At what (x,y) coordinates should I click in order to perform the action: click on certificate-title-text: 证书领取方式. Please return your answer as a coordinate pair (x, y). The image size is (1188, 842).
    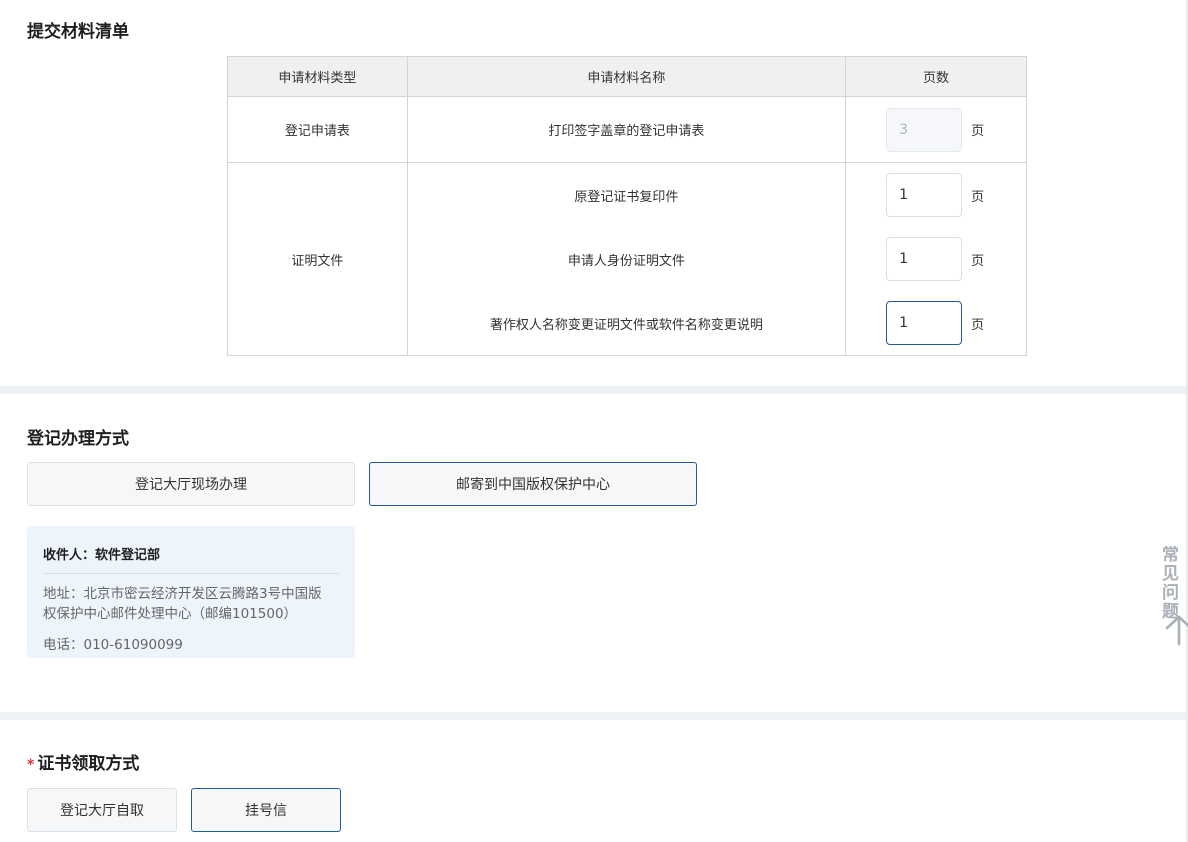
    Looking at the image, I should click on (88, 764).